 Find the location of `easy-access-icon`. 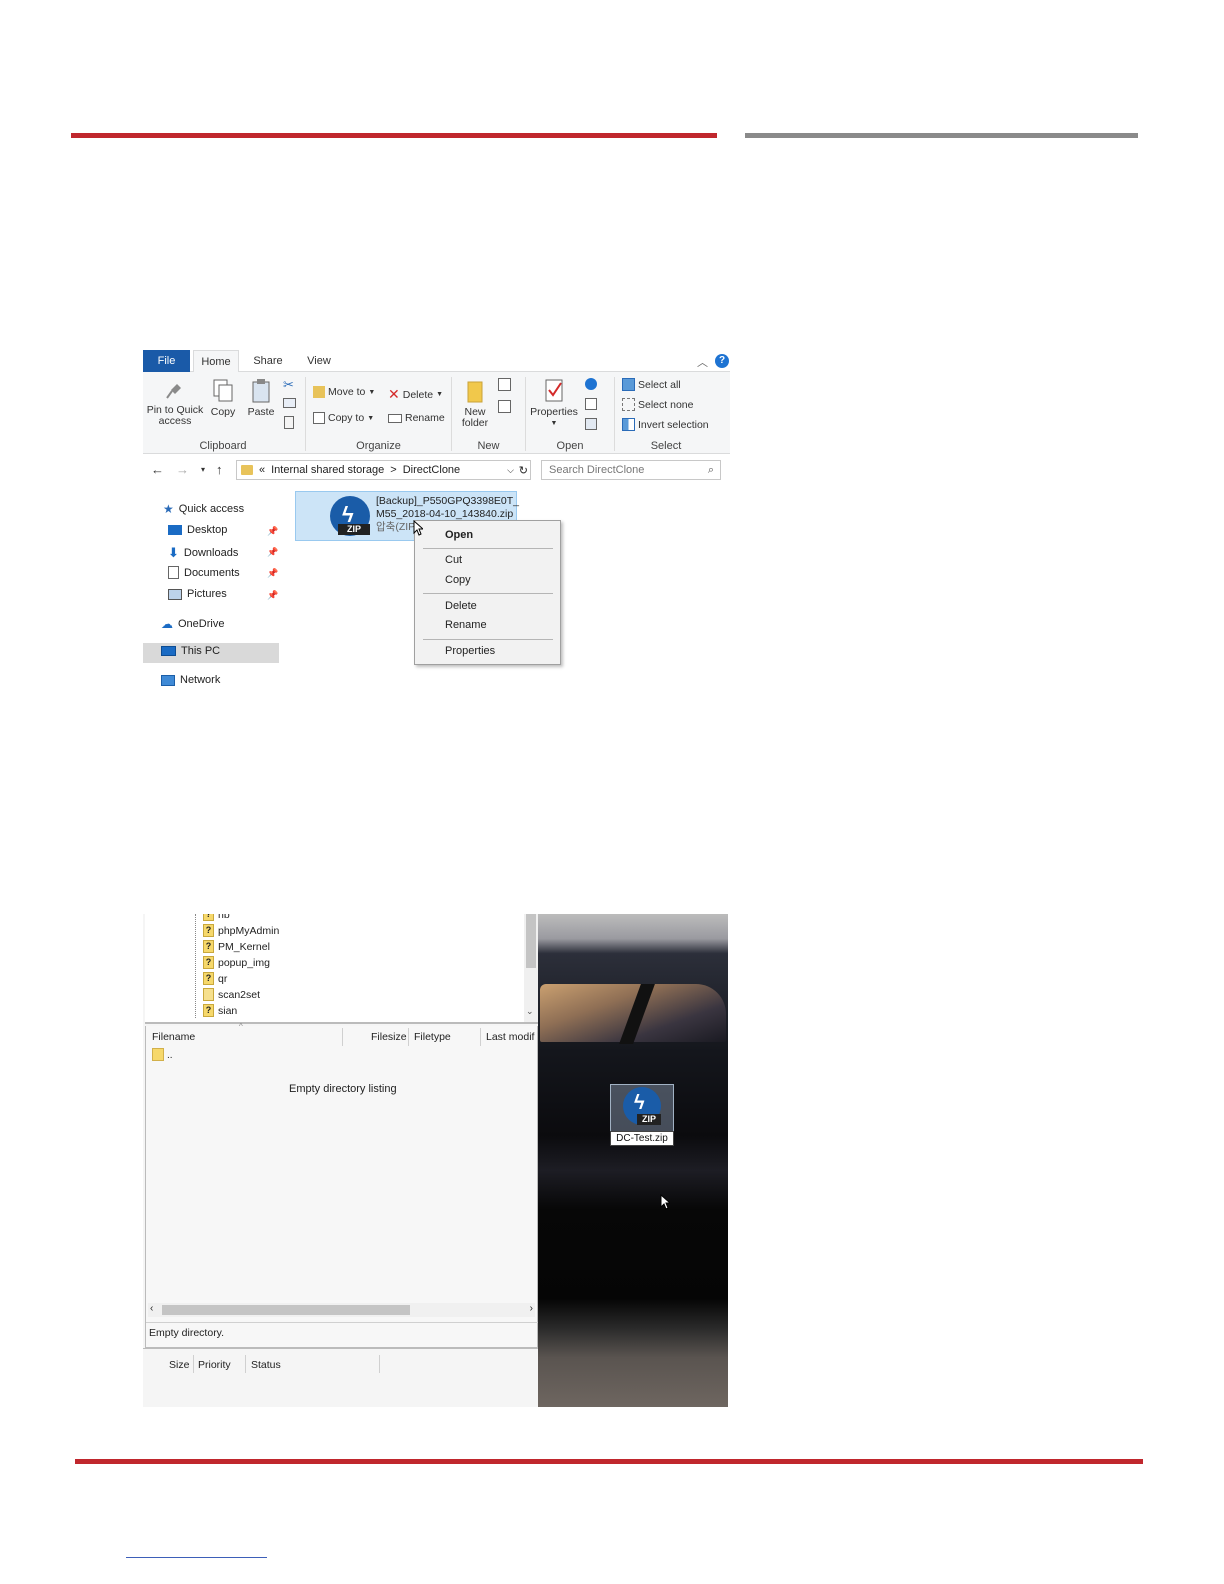

easy-access-icon is located at coordinates (504, 406).